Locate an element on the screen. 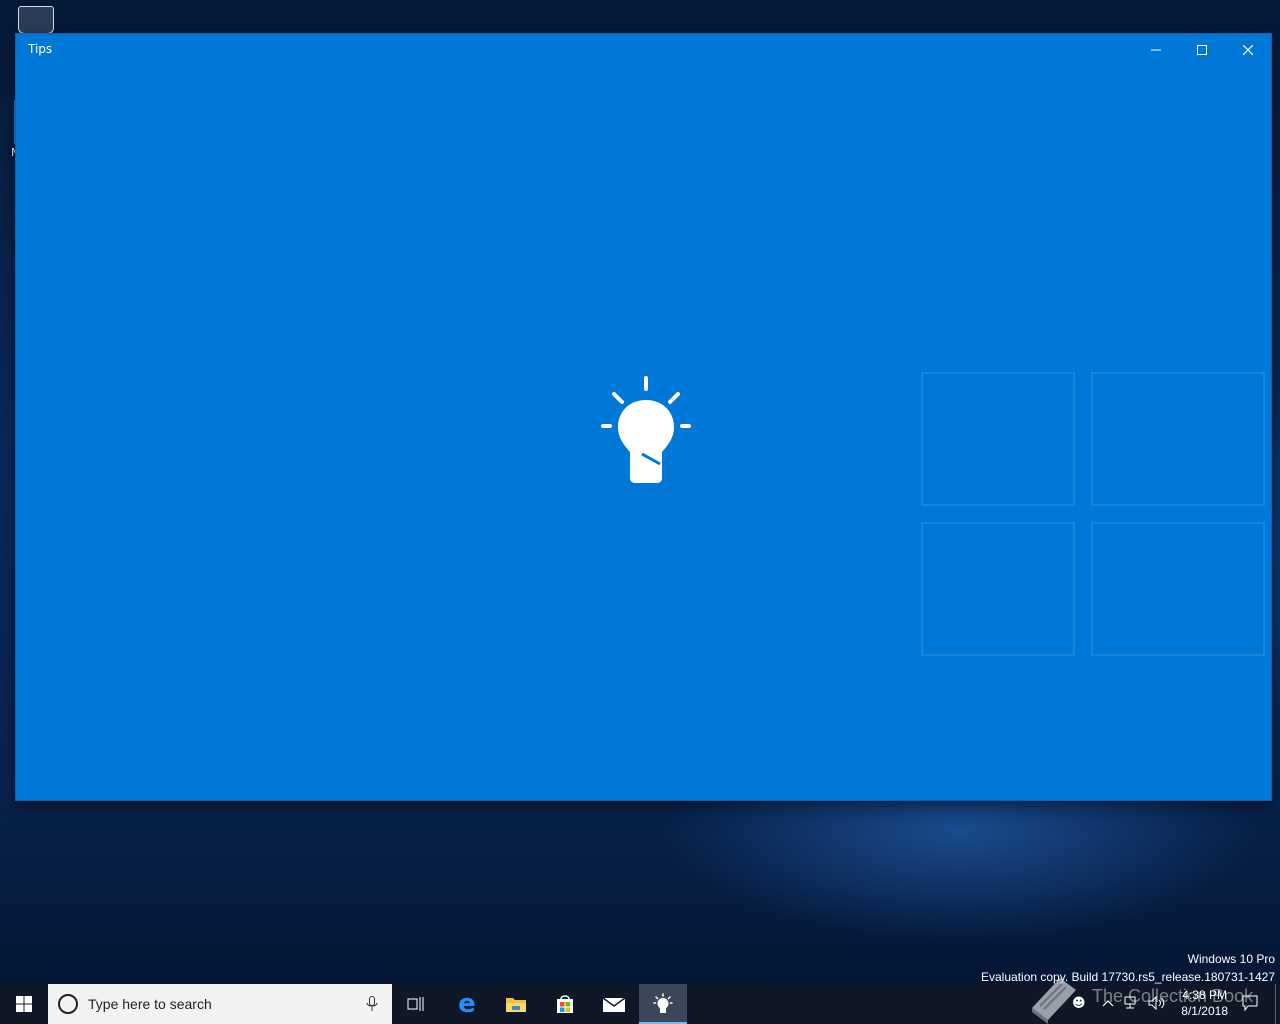  mail-icon is located at coordinates (614, 1004).